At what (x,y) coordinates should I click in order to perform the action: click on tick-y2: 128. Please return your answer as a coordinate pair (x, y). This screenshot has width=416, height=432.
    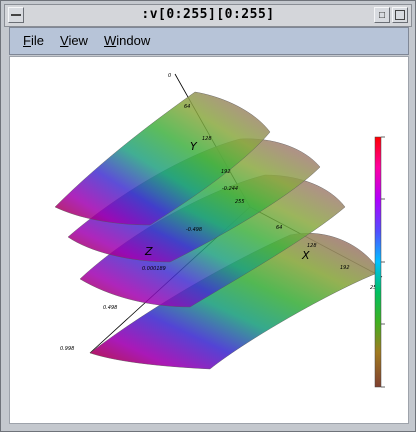
    Looking at the image, I should click on (207, 139).